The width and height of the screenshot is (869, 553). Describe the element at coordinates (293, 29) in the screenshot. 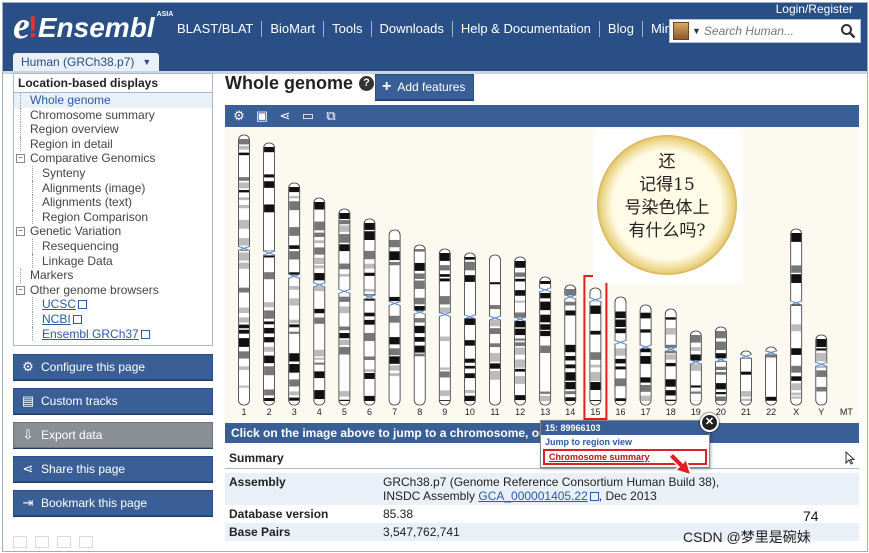

I see `nav-biomart: BioMart` at that location.